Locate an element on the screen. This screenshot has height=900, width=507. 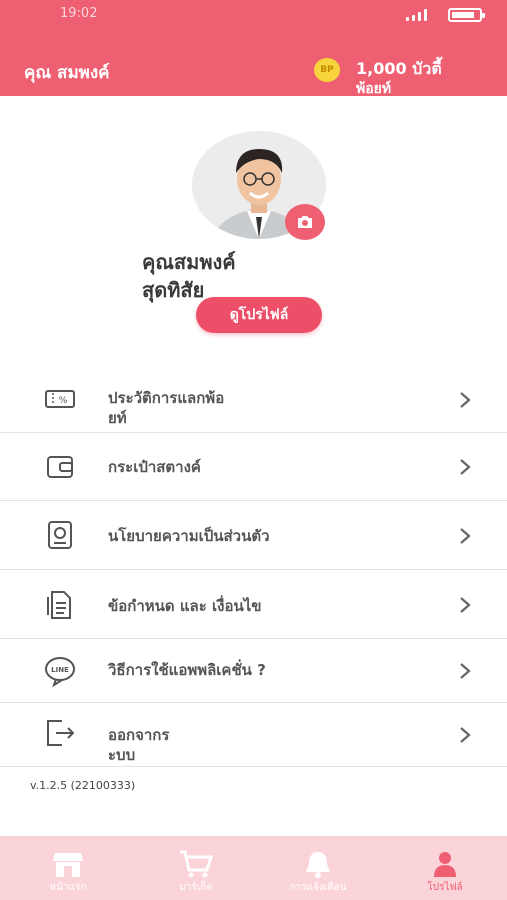
menu-item-terms: ข้อกำหนด และ เงื่อนไข is located at coordinates (253, 604).